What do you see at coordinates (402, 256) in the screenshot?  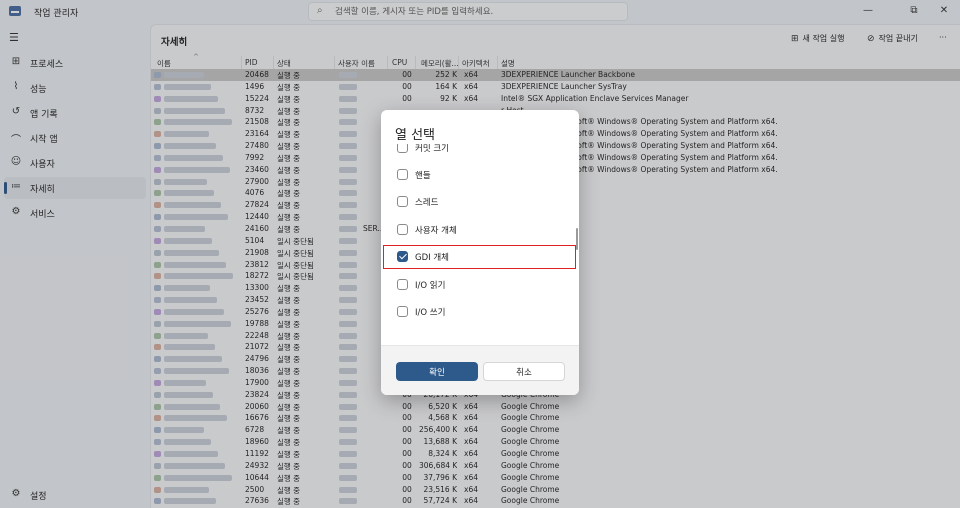 I see `checkbox-checked` at bounding box center [402, 256].